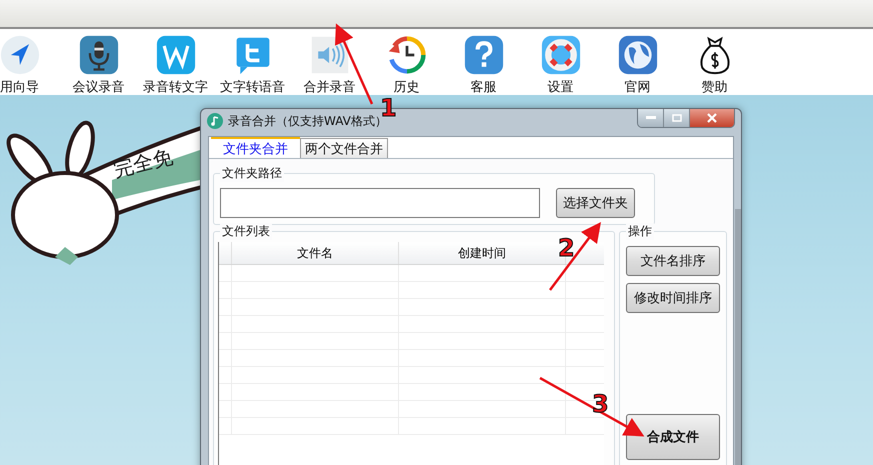 This screenshot has width=873, height=465. What do you see at coordinates (738, 337) in the screenshot?
I see `scrollbar` at bounding box center [738, 337].